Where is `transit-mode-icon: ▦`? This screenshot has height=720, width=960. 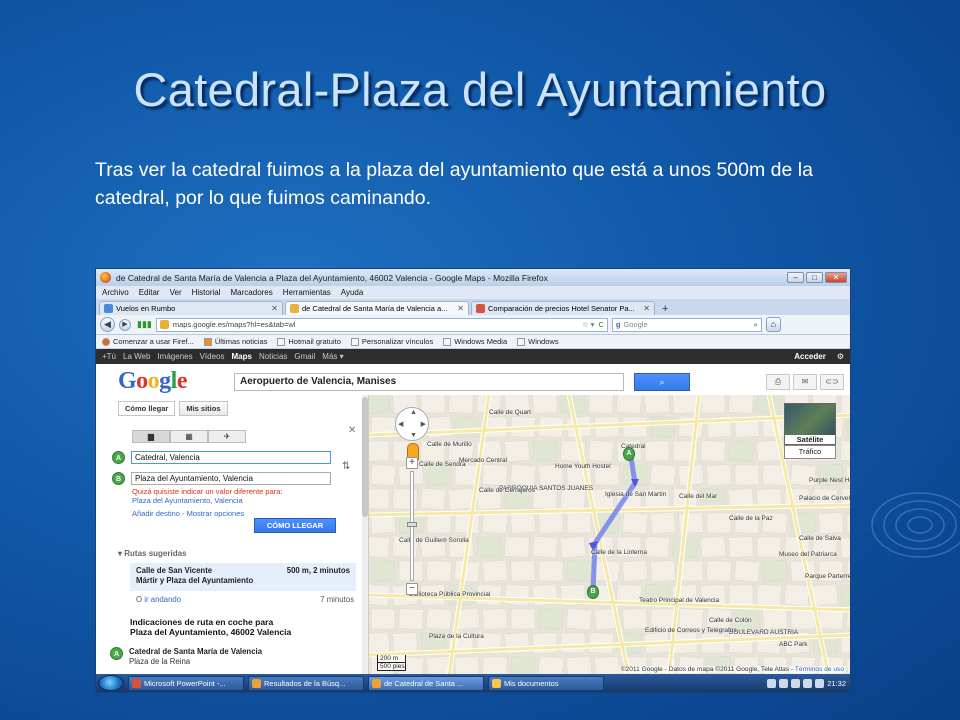
transit-mode-icon: ▦ is located at coordinates (189, 436).